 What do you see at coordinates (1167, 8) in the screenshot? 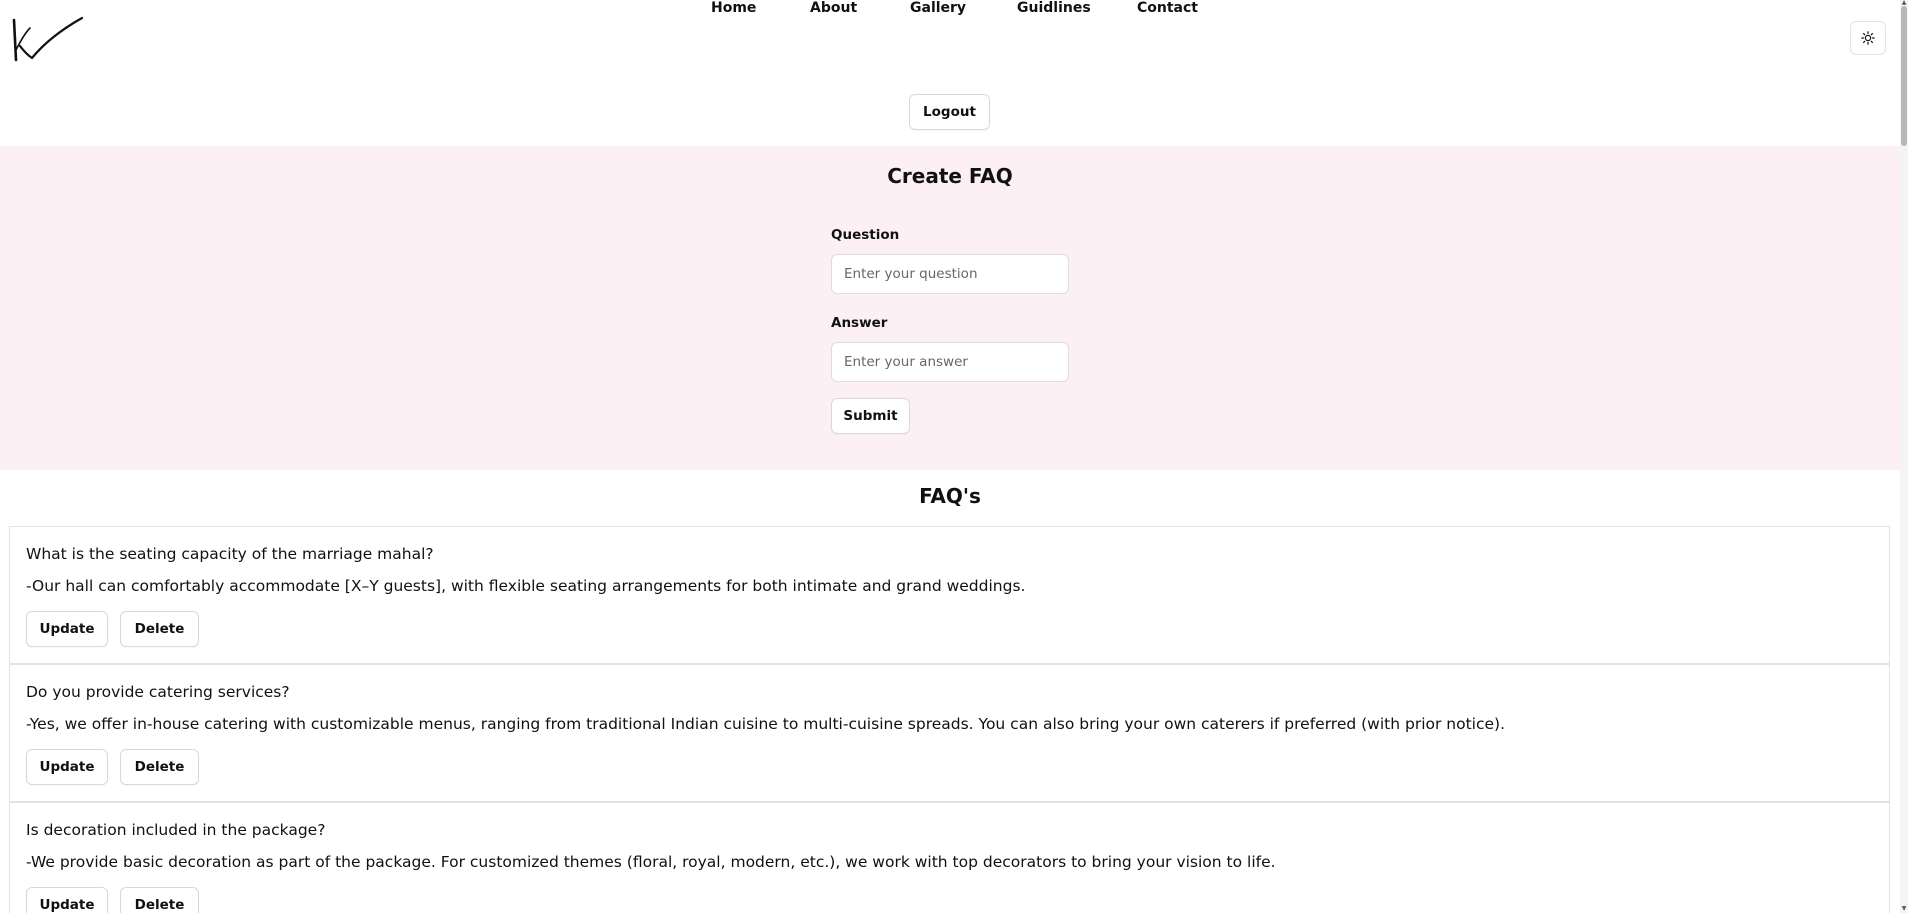
I see `nav-contact-link: Contact` at bounding box center [1167, 8].